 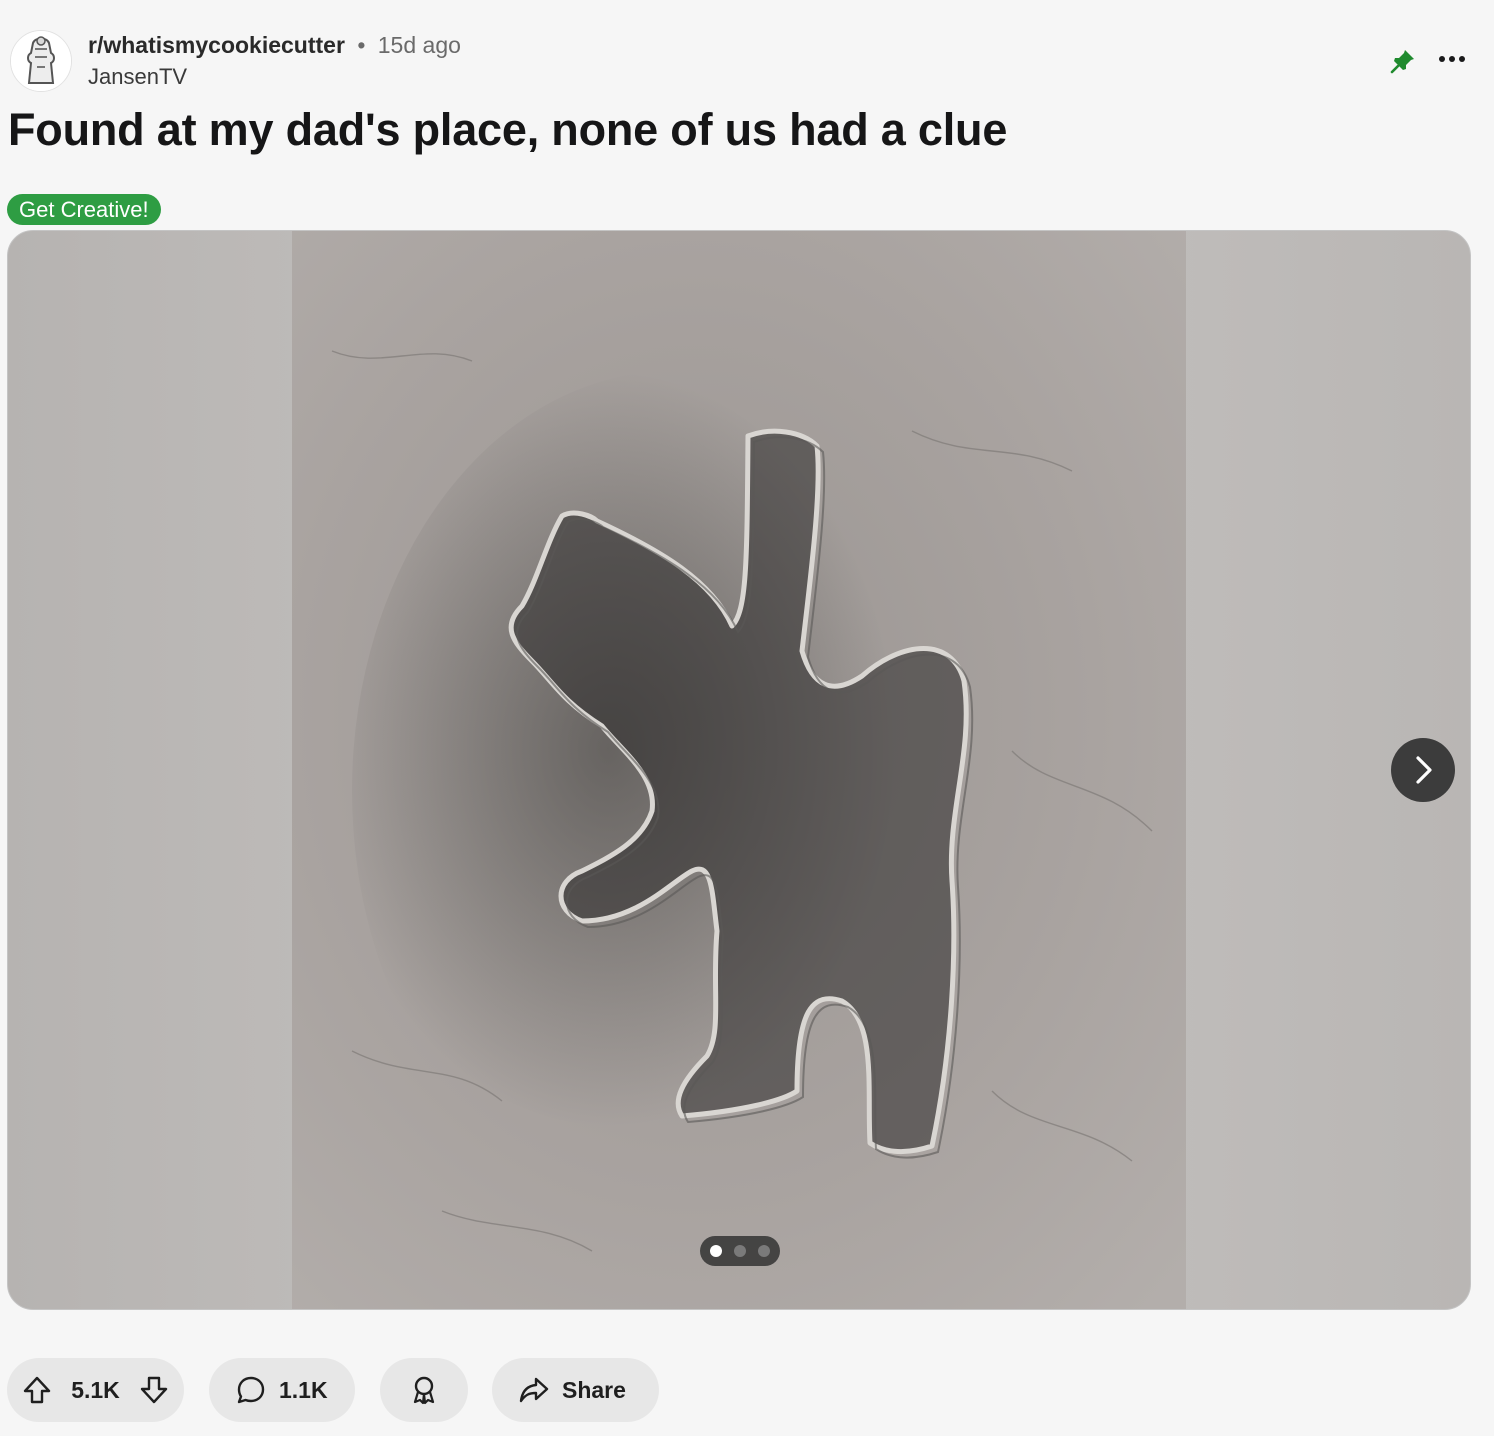 I want to click on downvote-button, so click(x=154, y=1390).